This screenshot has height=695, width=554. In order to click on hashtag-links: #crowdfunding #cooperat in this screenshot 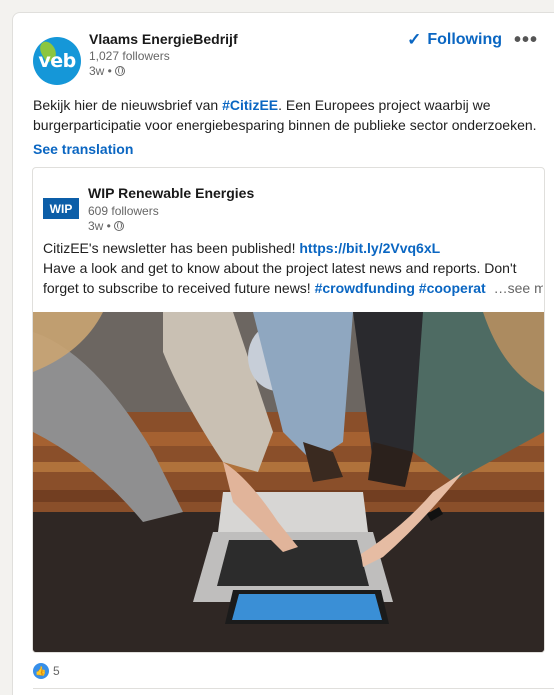, I will do `click(400, 288)`.